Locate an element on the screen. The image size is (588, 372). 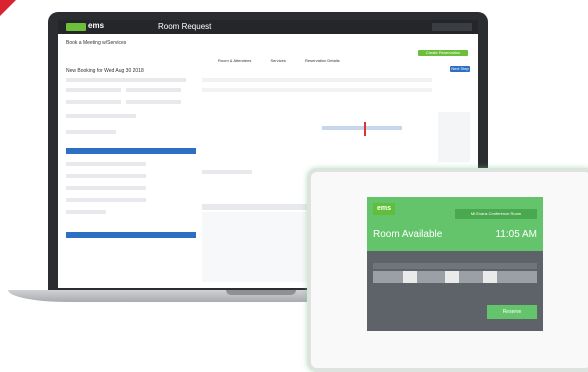
event-types-field is located at coordinates (106, 188).